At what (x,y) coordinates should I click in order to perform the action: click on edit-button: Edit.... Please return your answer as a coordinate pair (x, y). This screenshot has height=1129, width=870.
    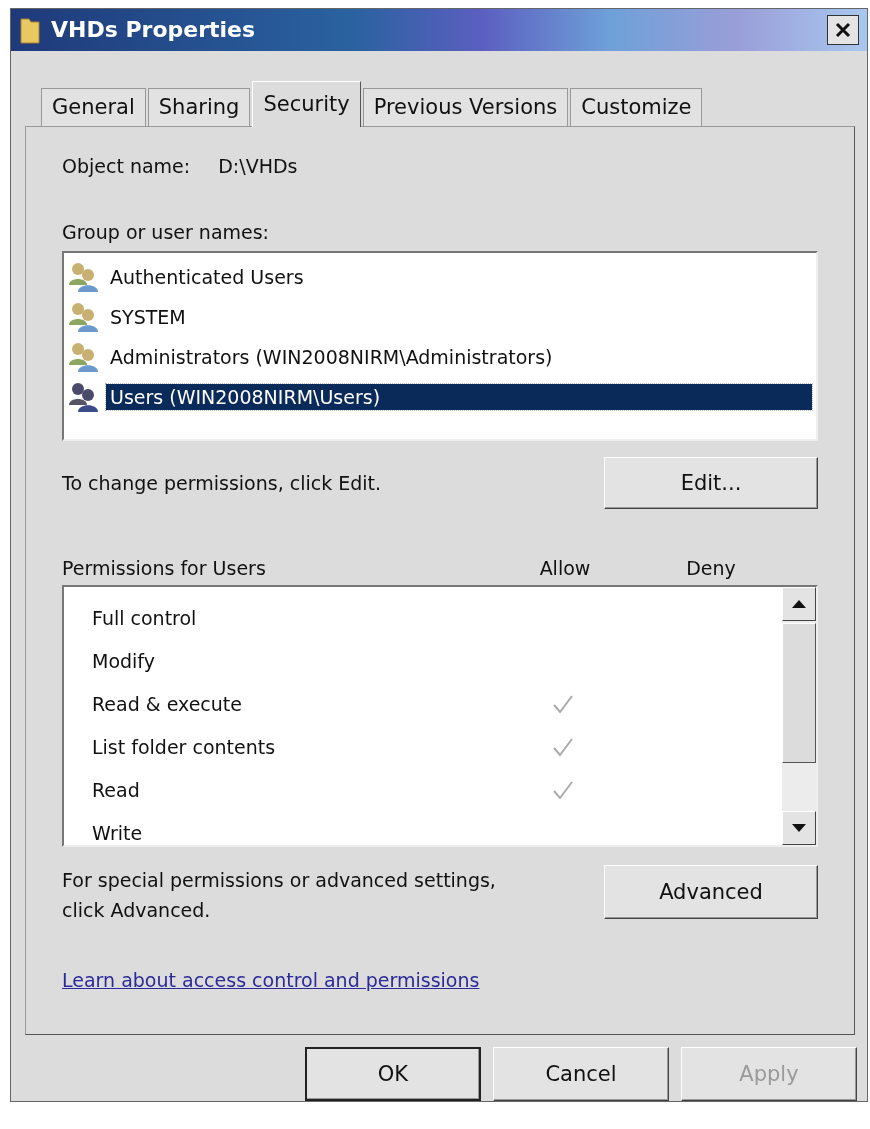
    Looking at the image, I should click on (711, 482).